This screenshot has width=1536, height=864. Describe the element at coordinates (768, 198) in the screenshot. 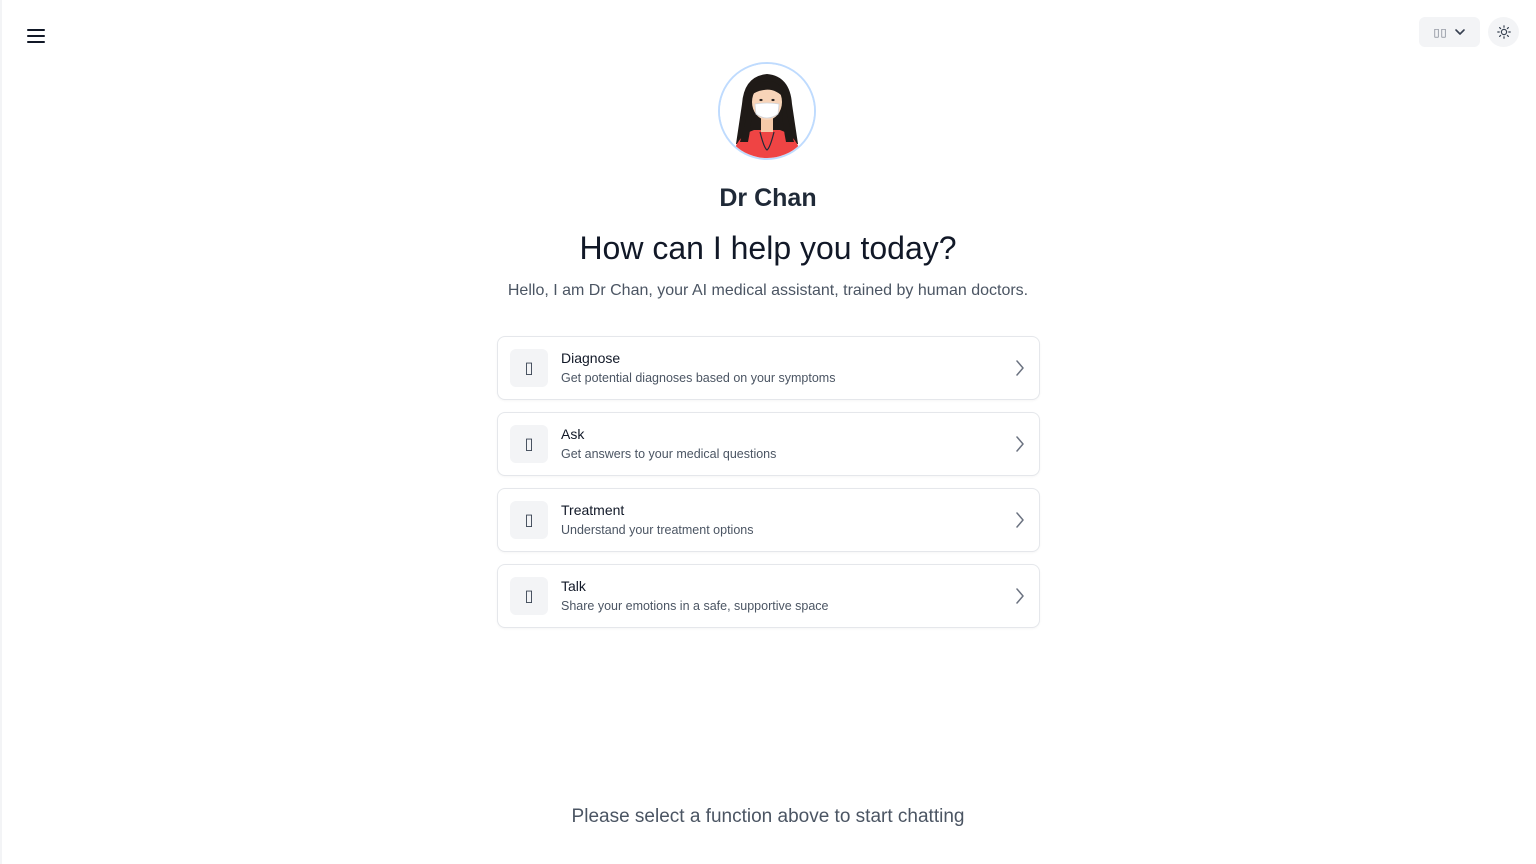

I see `doctor-name: Dr Chan` at that location.